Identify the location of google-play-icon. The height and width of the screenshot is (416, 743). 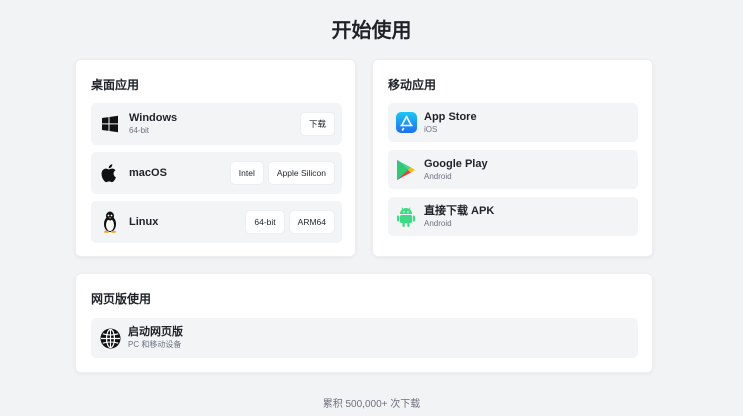
(406, 170).